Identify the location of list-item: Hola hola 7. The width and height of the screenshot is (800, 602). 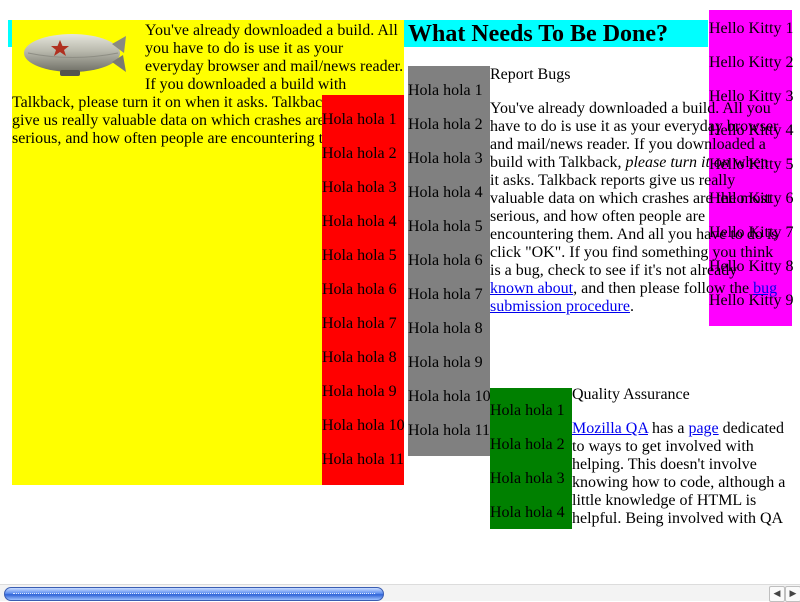
(359, 323).